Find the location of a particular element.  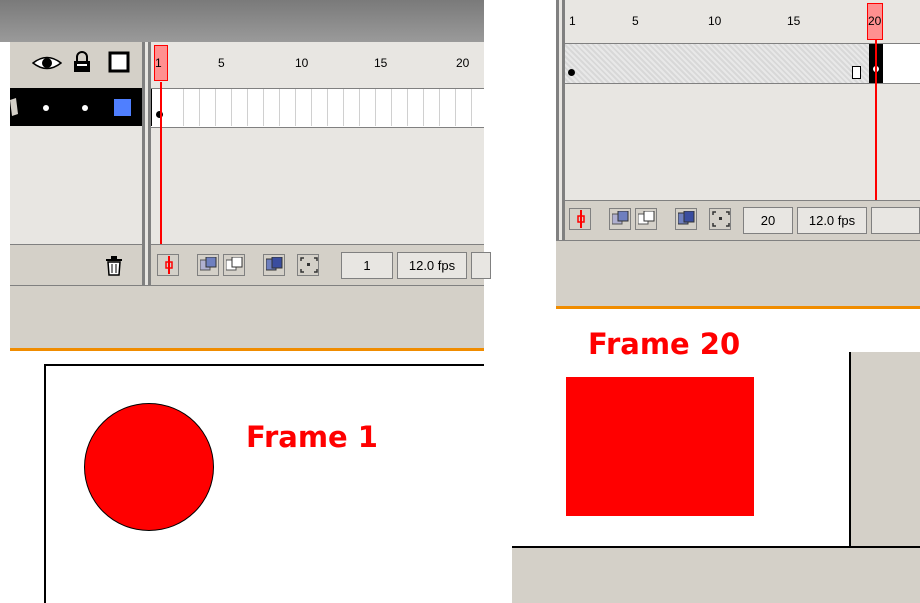

lock-dot is located at coordinates (85, 108).